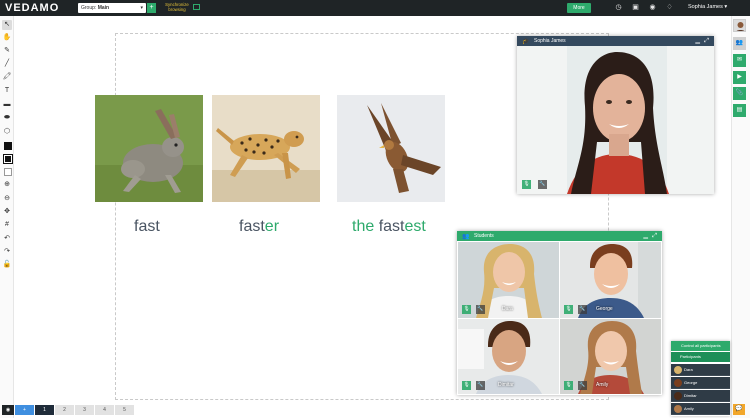  I want to click on group-select: Group: Main ▾, so click(112, 8).